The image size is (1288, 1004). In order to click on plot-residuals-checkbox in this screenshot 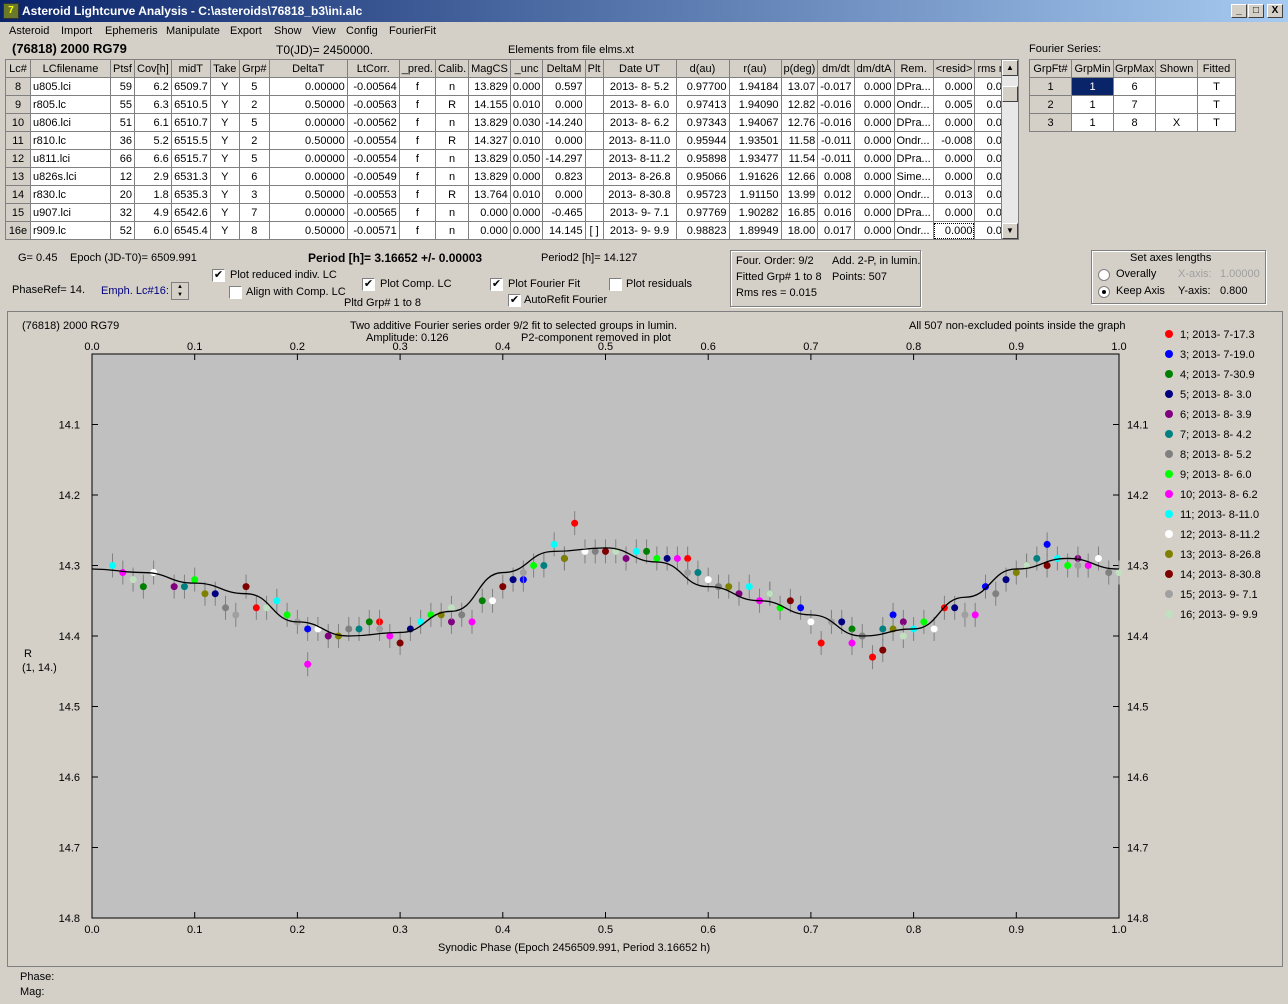, I will do `click(615, 284)`.